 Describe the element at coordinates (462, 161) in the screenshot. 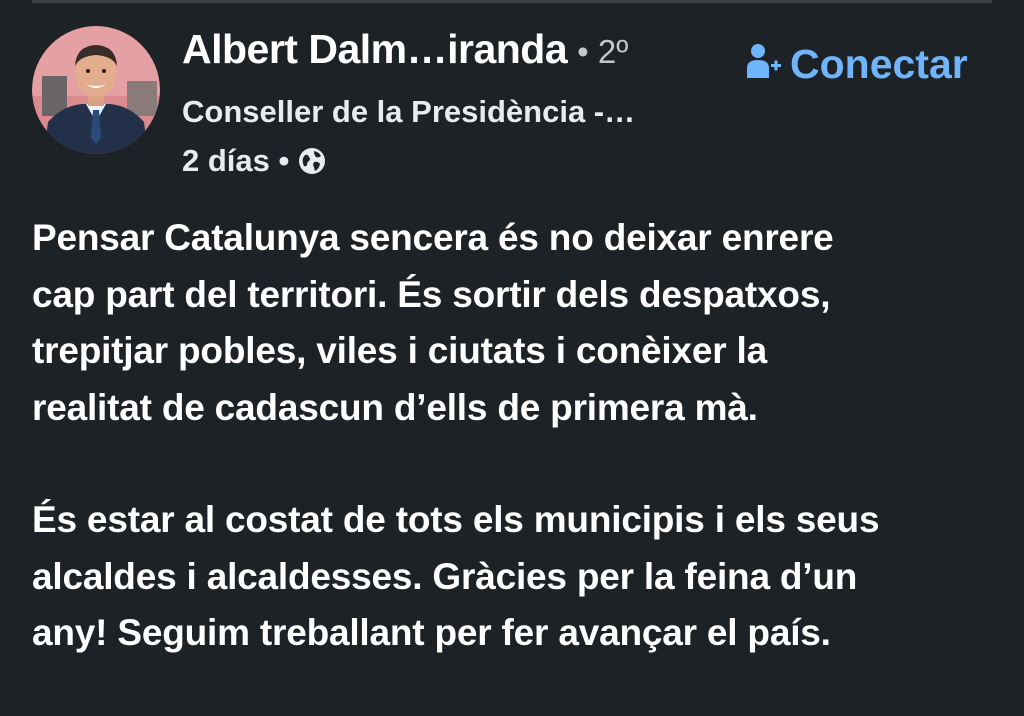

I see `post-meta: 2 días •` at that location.